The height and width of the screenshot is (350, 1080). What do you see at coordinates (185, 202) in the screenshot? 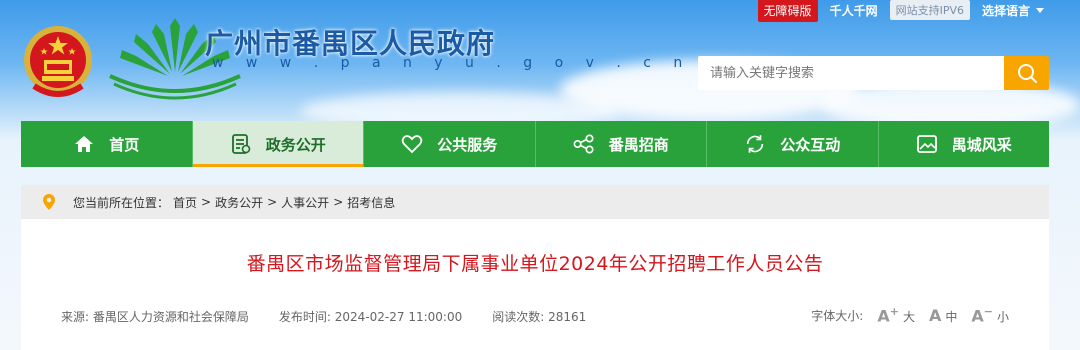
I see `breadcrumb-item-home: 首页` at bounding box center [185, 202].